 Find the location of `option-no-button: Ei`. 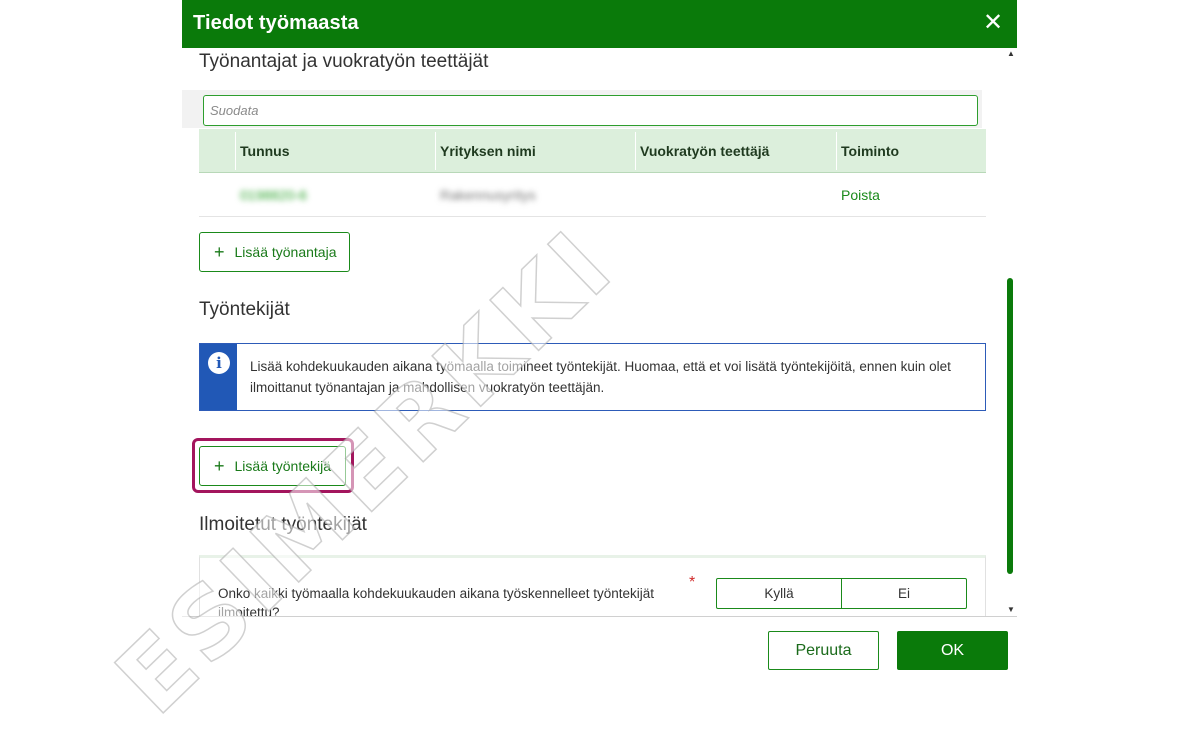

option-no-button: Ei is located at coordinates (904, 593).